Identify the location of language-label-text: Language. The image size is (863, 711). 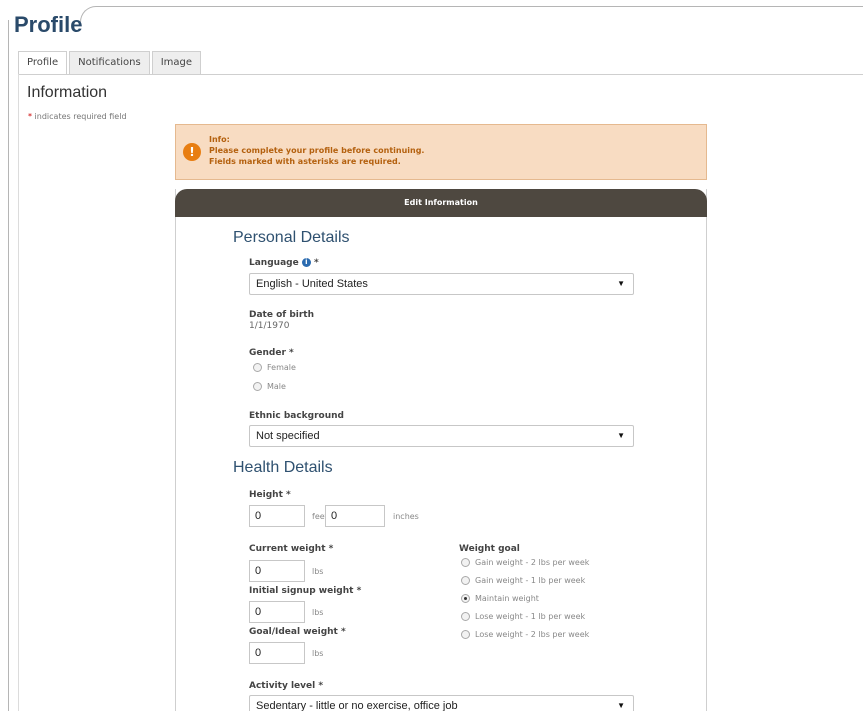
(274, 263).